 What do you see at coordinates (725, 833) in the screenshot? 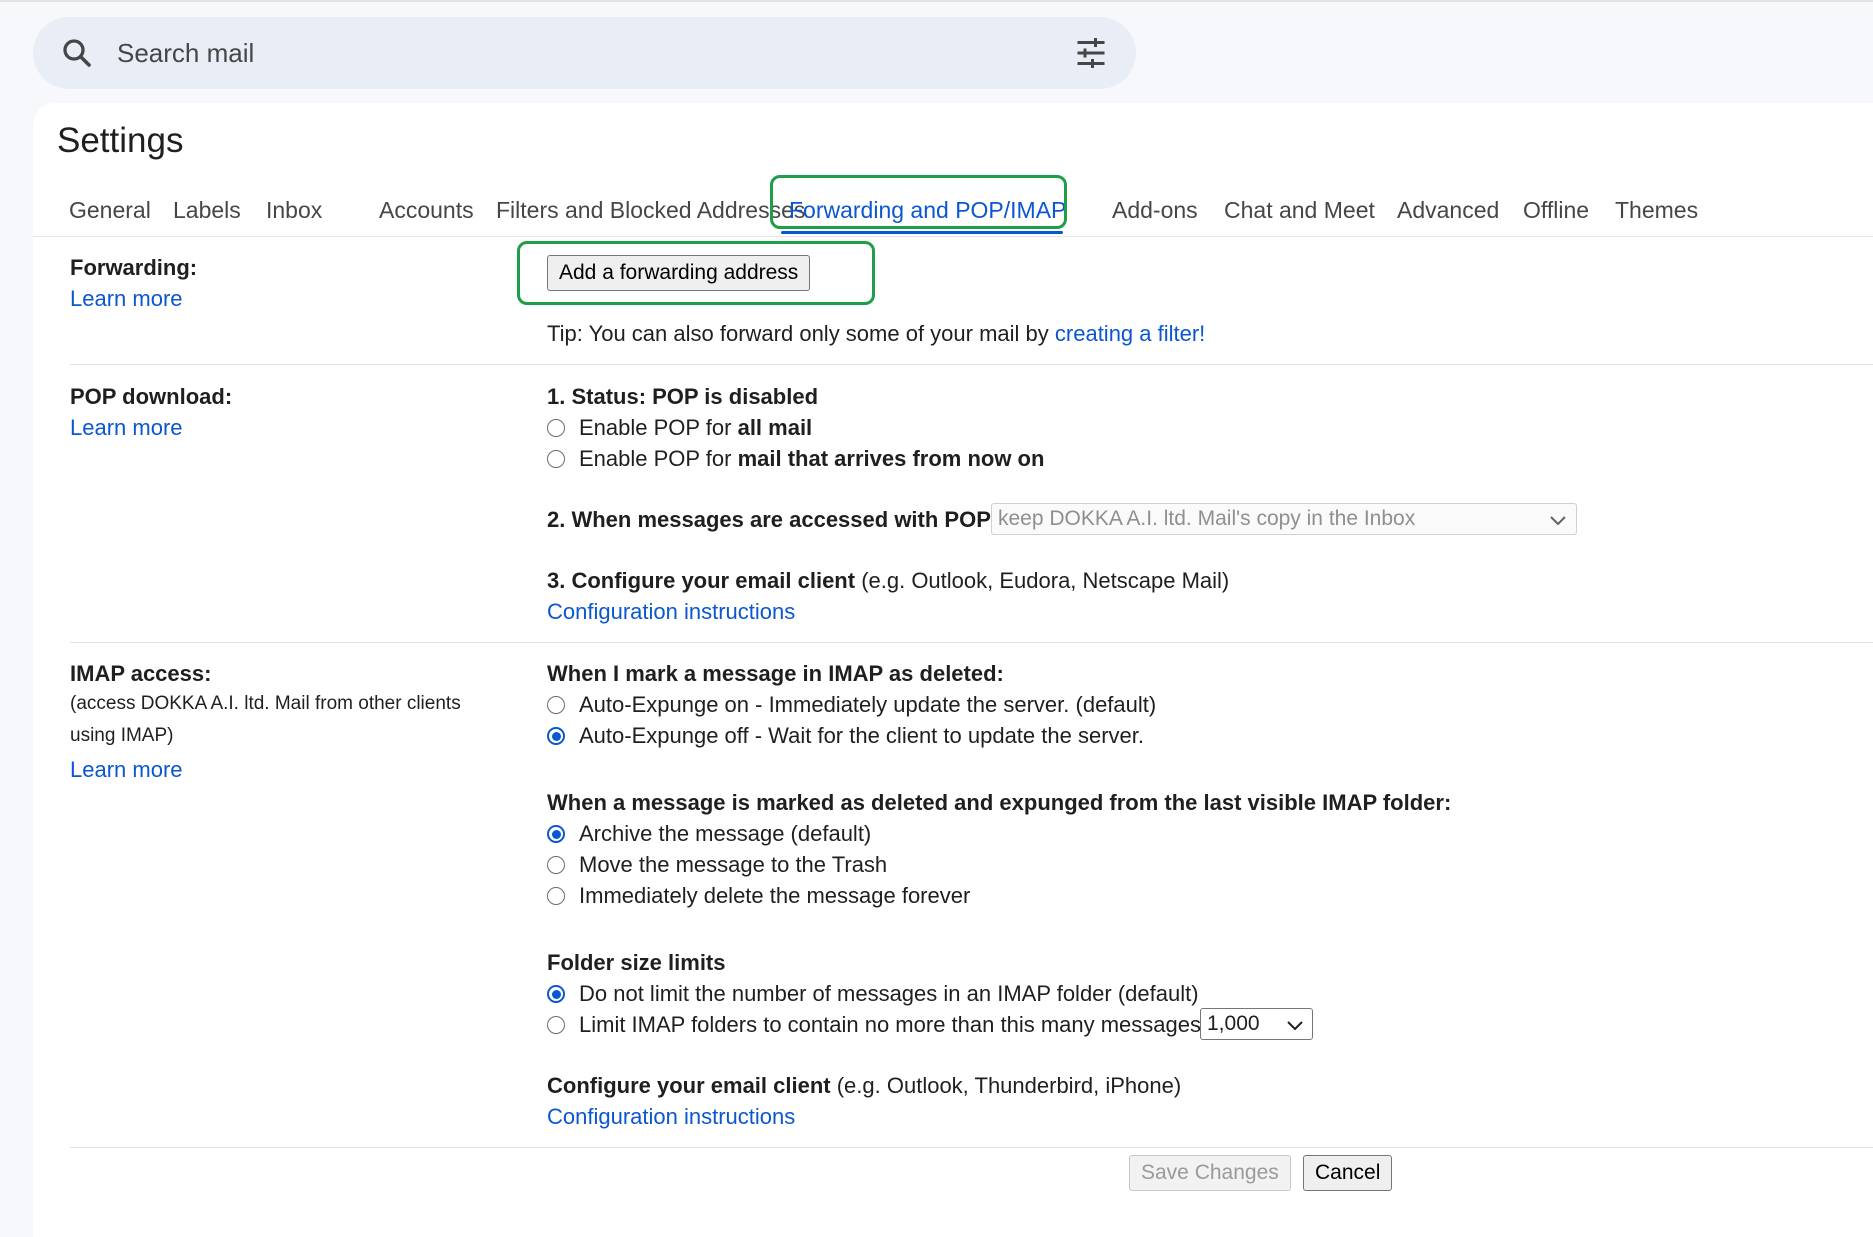
I see `archive-message-label: Archive the message (default)` at bounding box center [725, 833].